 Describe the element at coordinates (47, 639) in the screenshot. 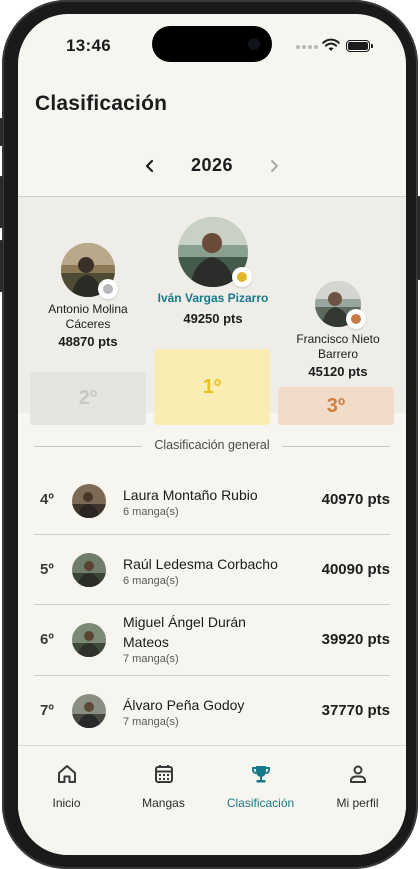

I see `row-rank: 6º` at that location.